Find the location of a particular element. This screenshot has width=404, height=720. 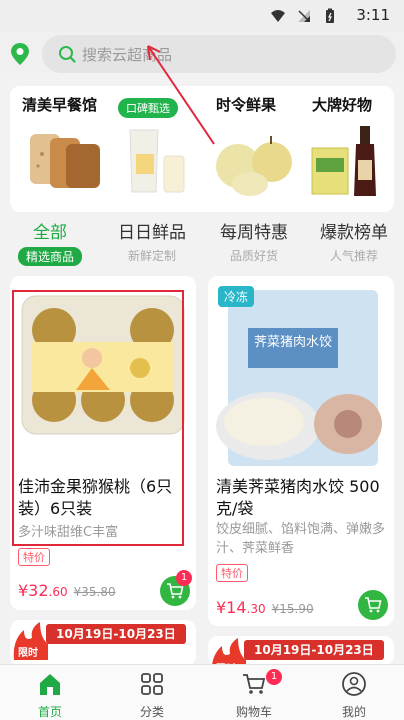

tab-subtitle: 新鲜定制 is located at coordinates (151, 256).